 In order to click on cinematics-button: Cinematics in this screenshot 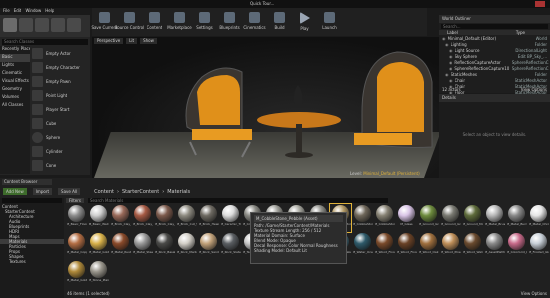, I will do `click(254, 22)`.